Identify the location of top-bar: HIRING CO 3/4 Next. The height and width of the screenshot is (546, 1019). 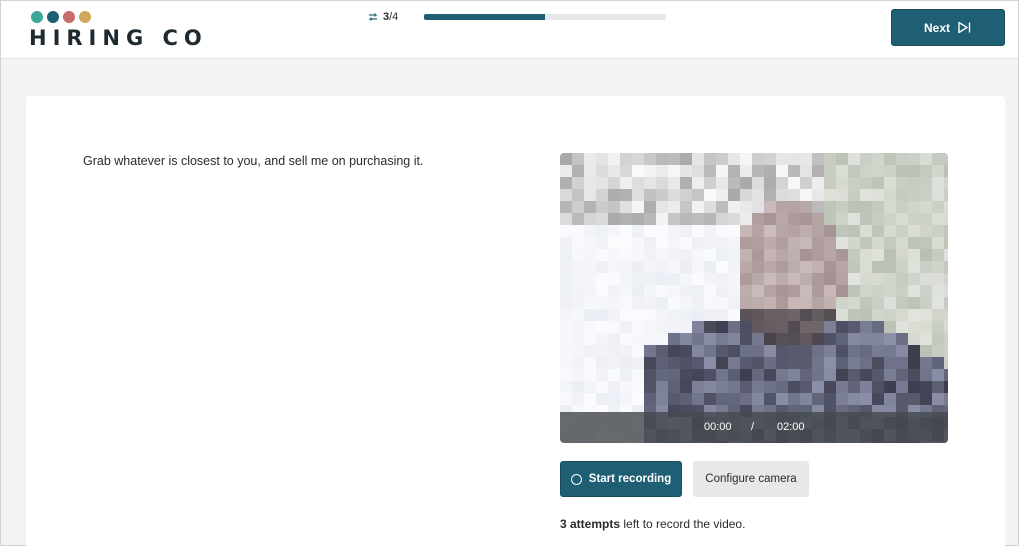
(509, 30).